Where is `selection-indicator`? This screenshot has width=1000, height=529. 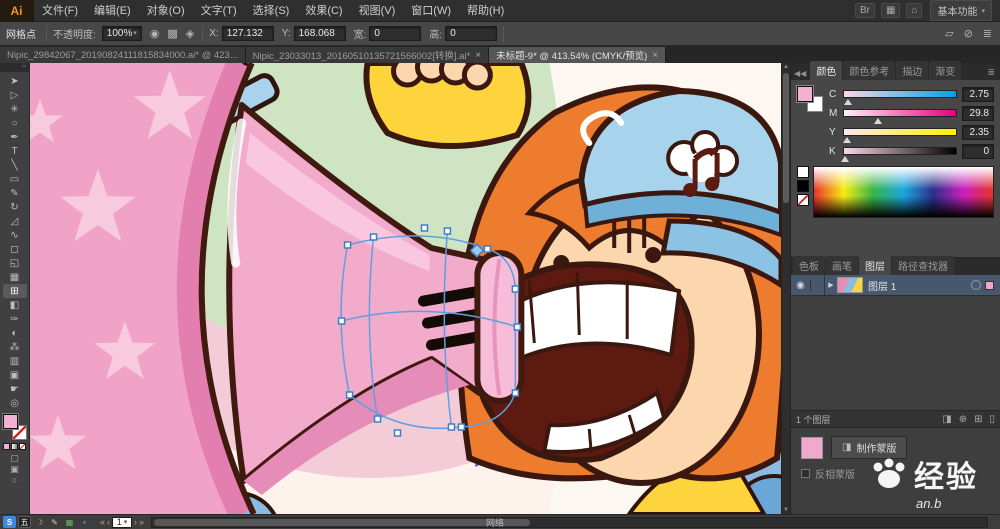 selection-indicator is located at coordinates (989, 285).